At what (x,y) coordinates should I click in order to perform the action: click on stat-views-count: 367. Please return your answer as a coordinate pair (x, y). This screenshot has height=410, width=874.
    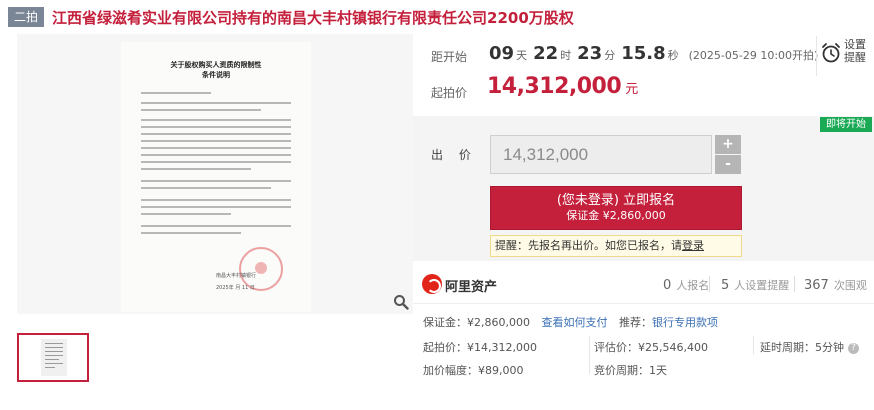
    Looking at the image, I should click on (816, 285).